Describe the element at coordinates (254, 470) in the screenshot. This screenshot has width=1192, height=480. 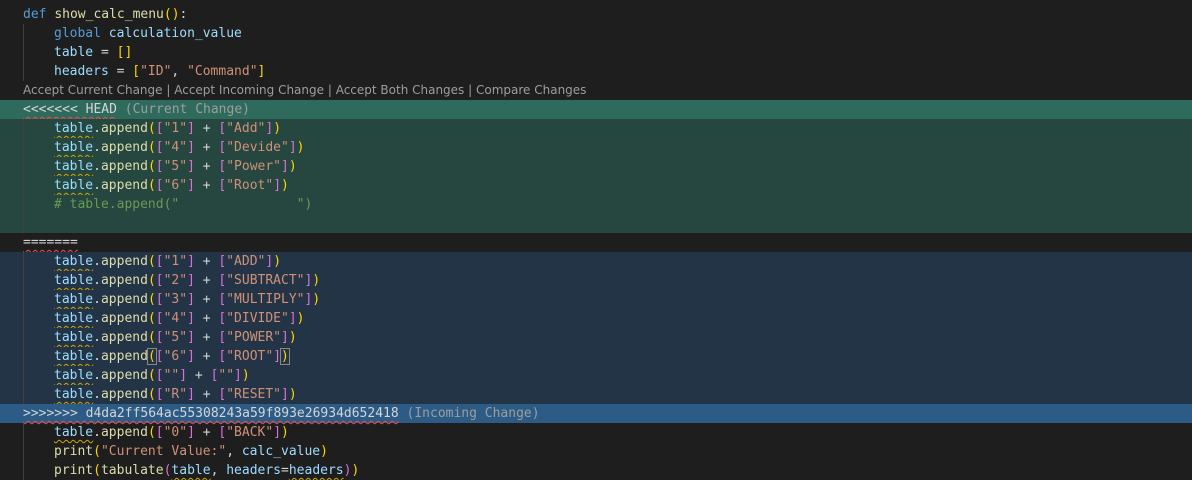
I see `headers-keyword-arg: headers` at that location.